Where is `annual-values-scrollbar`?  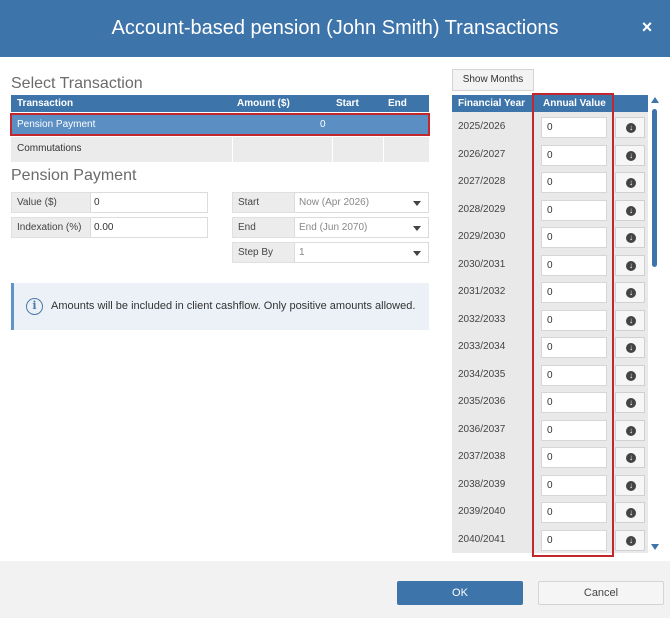
annual-values-scrollbar is located at coordinates (655, 324).